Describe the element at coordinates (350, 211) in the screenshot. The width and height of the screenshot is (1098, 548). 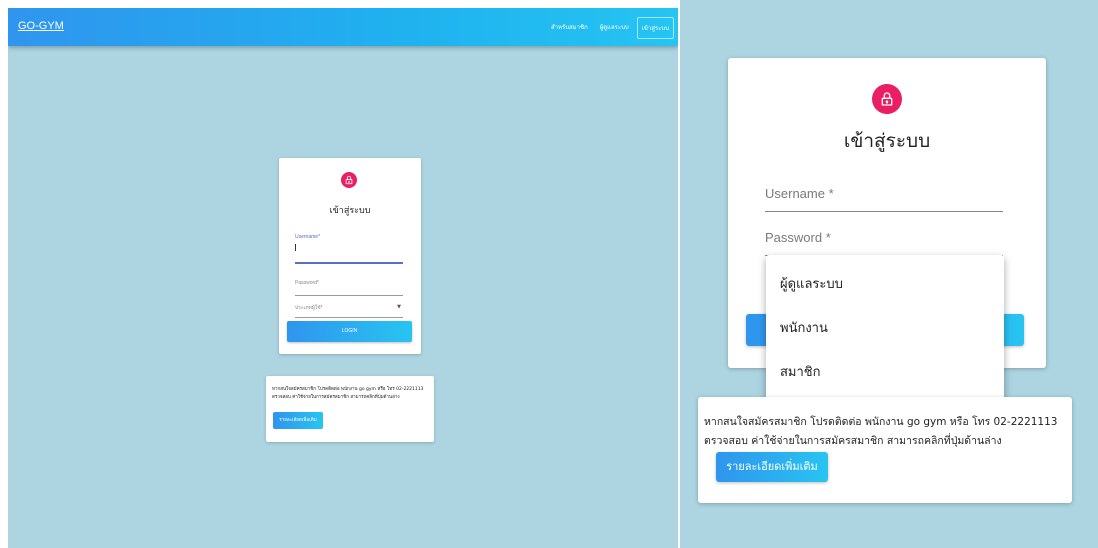
I see `login-title: เข้าสู่ระบบ` at that location.